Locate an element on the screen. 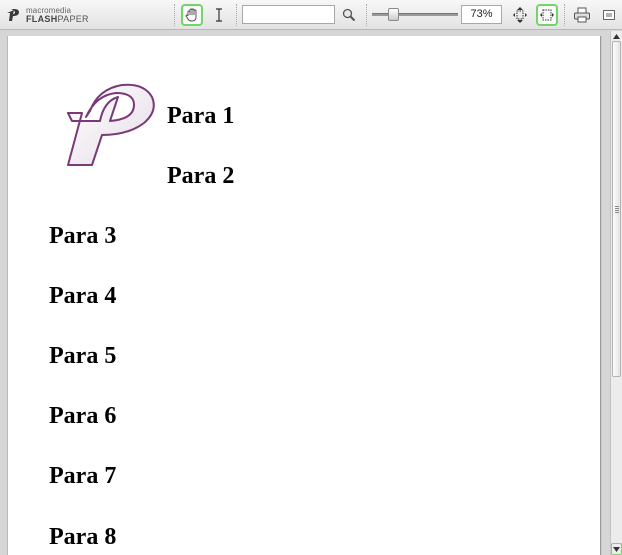 The image size is (622, 555). hand-tool-button is located at coordinates (192, 15).